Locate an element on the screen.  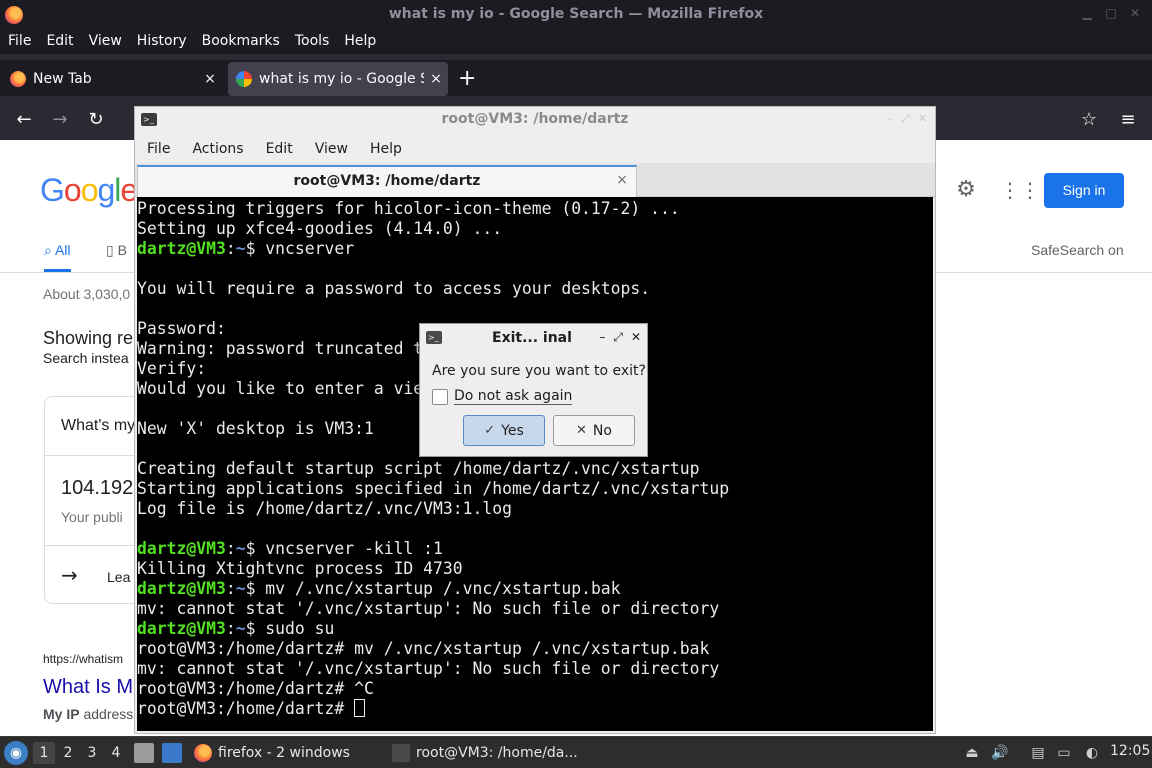
notification-icon: ◐ is located at coordinates (1092, 753).